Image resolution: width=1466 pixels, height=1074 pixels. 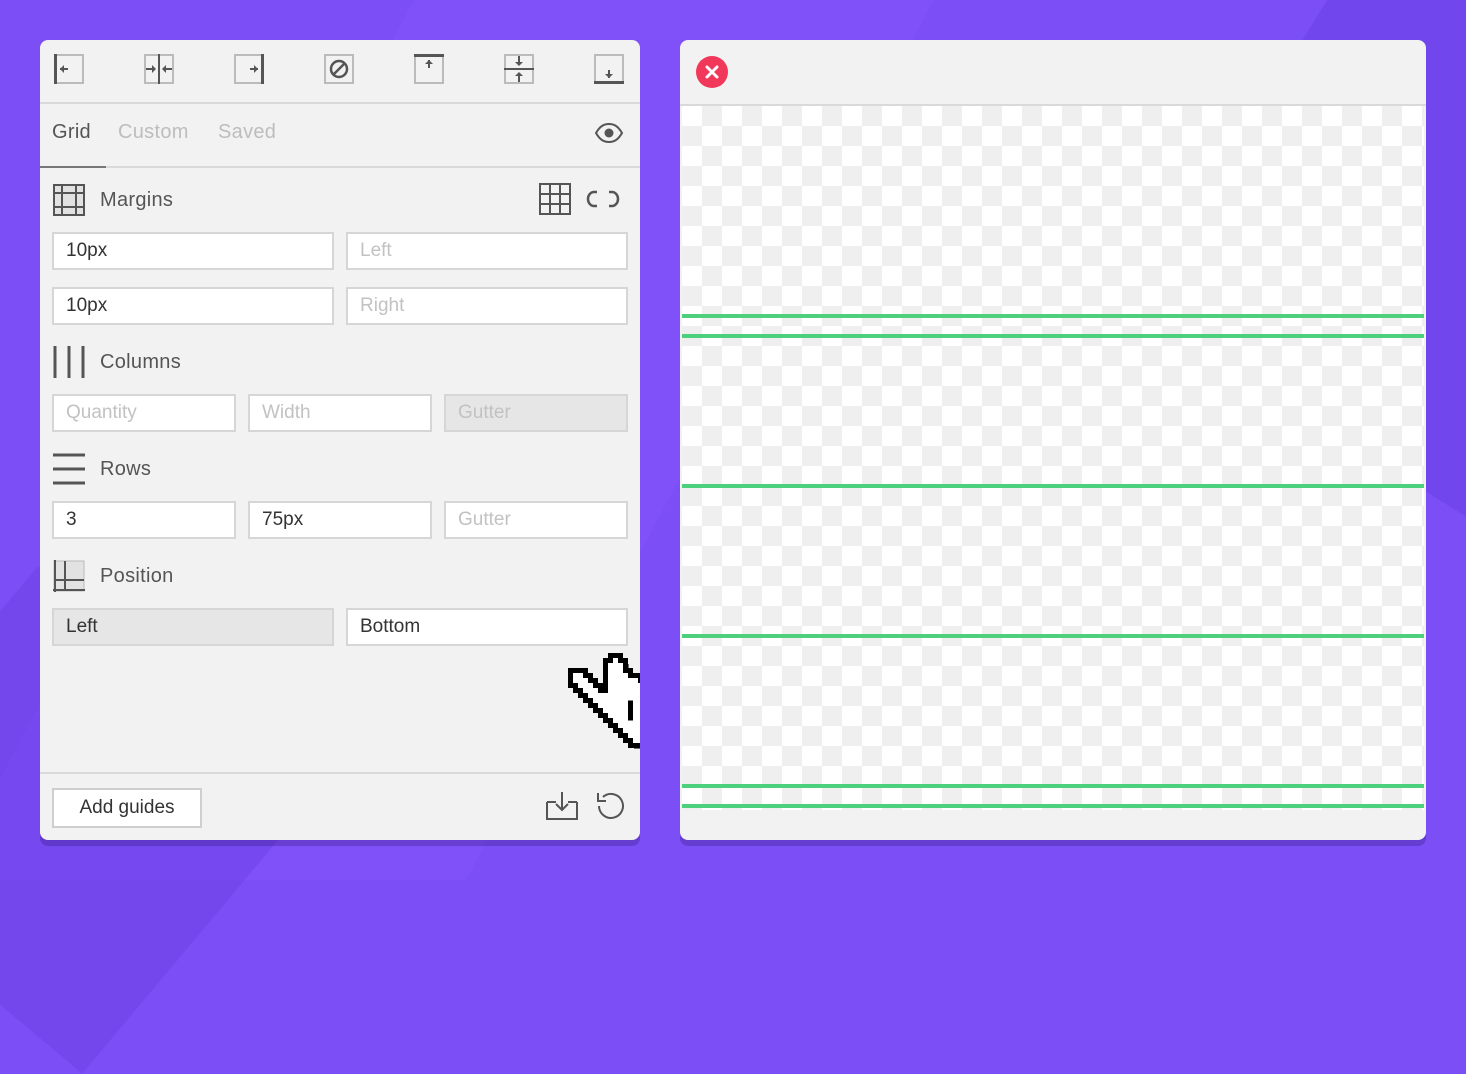 What do you see at coordinates (144, 520) in the screenshot?
I see `rows-quantity-field: 3` at bounding box center [144, 520].